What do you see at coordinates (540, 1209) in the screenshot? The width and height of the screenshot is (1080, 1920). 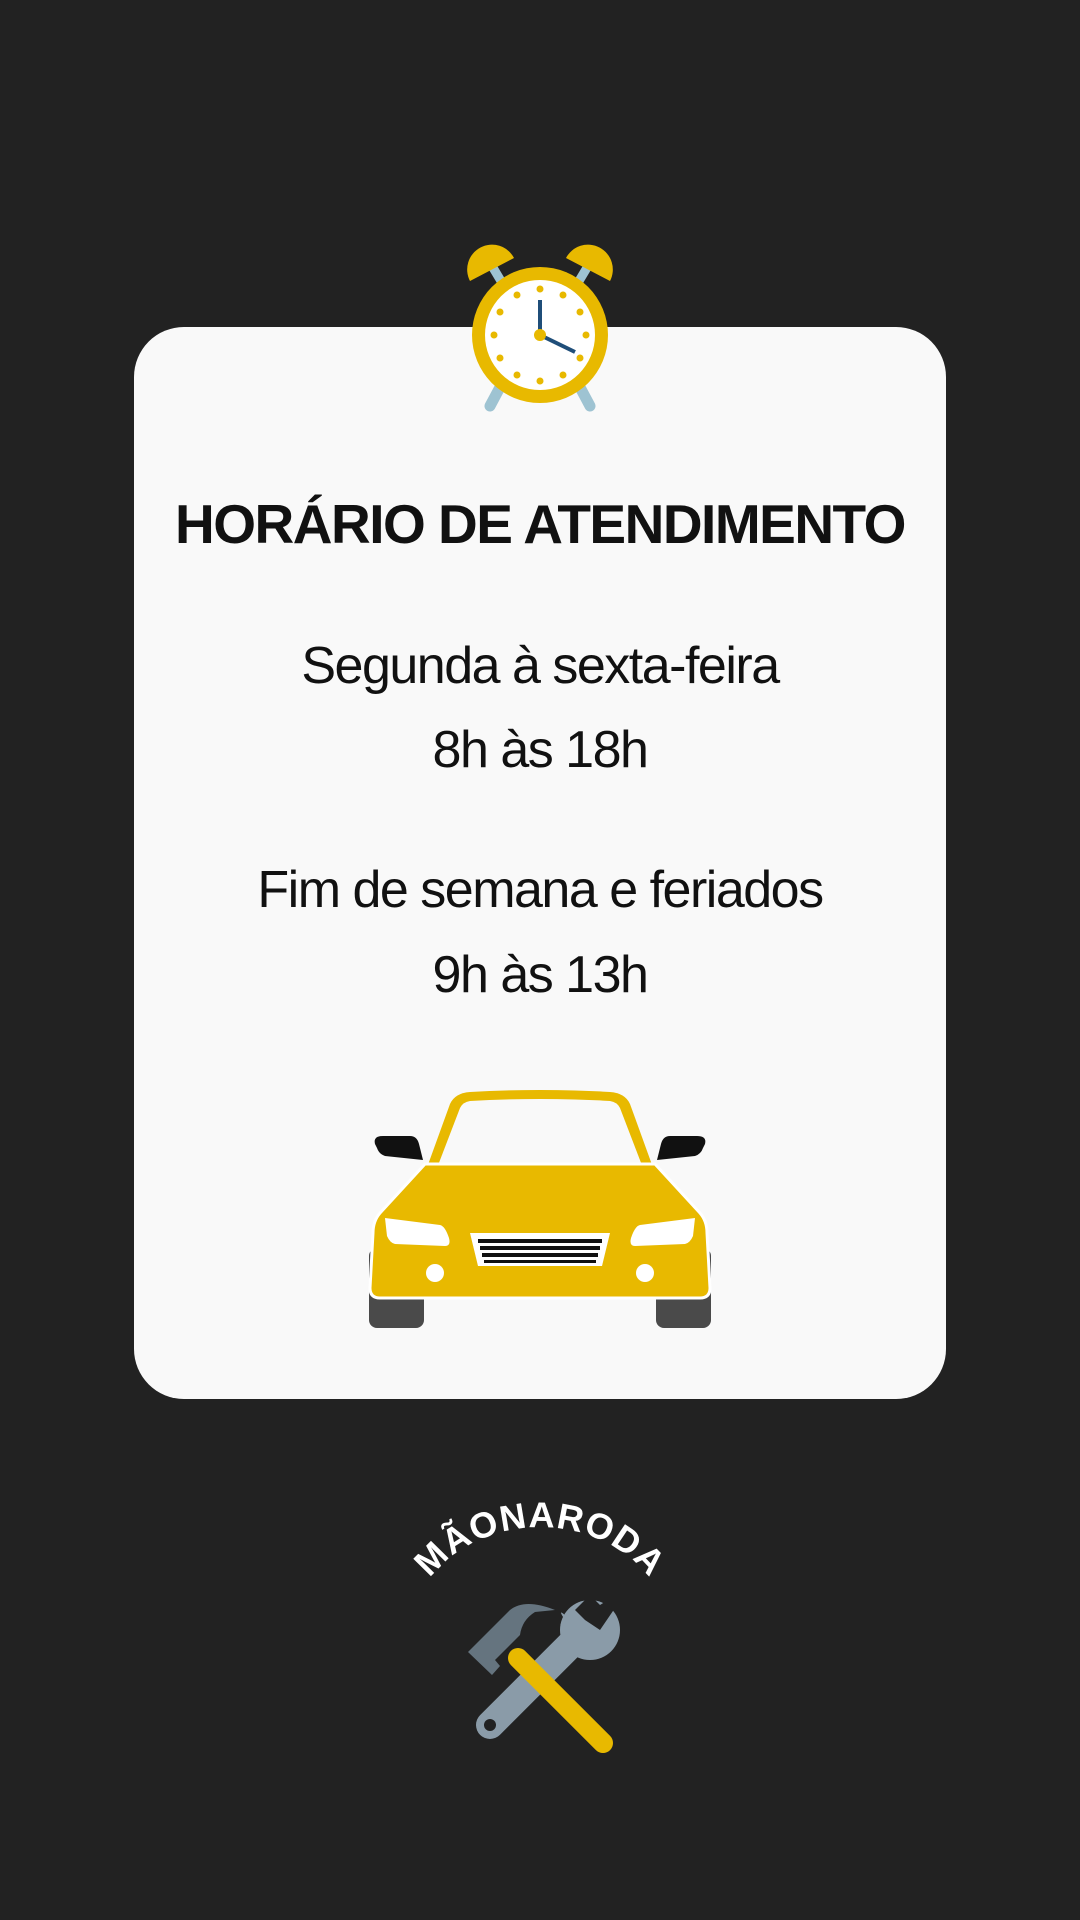 I see `car-icon` at bounding box center [540, 1209].